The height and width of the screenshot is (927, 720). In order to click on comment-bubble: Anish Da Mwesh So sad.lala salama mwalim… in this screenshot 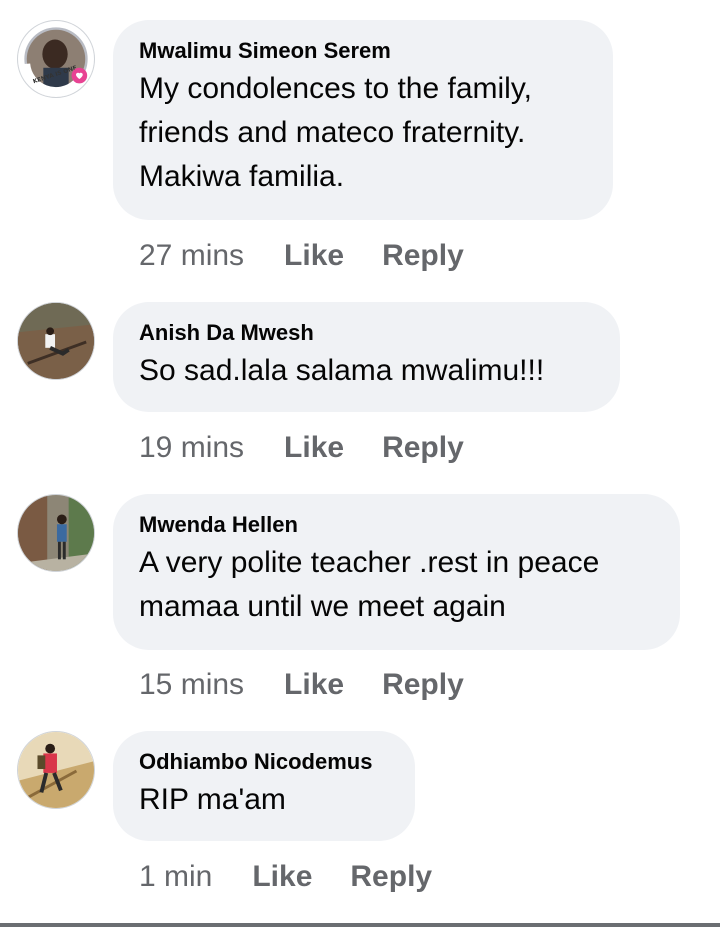, I will do `click(366, 357)`.